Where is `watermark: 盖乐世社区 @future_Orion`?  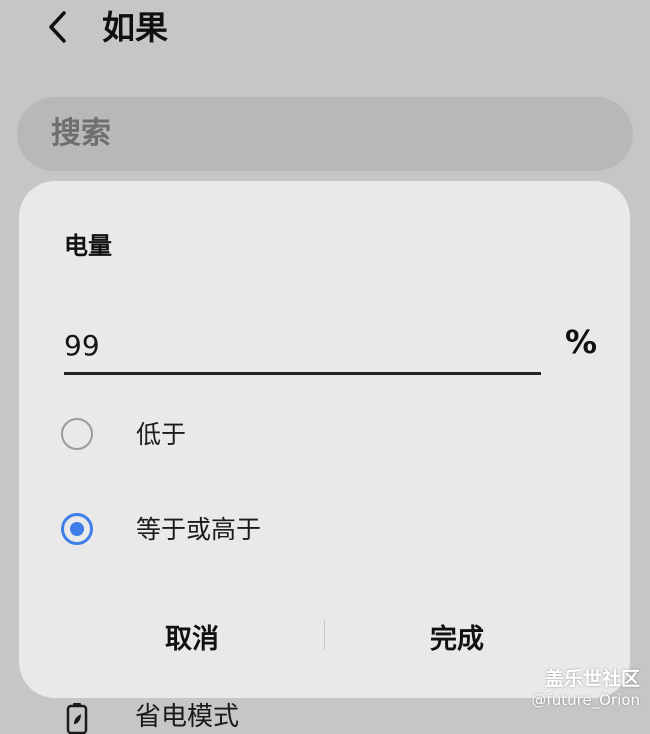 watermark: 盖乐世社区 @future_Orion is located at coordinates (585, 689).